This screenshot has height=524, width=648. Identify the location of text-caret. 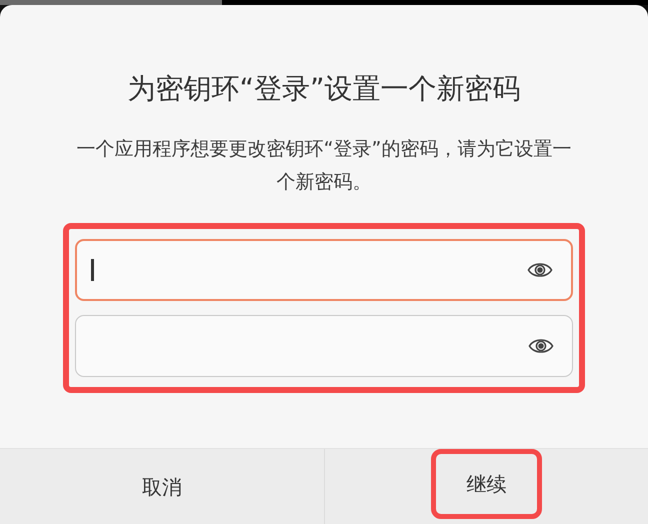
(92, 270).